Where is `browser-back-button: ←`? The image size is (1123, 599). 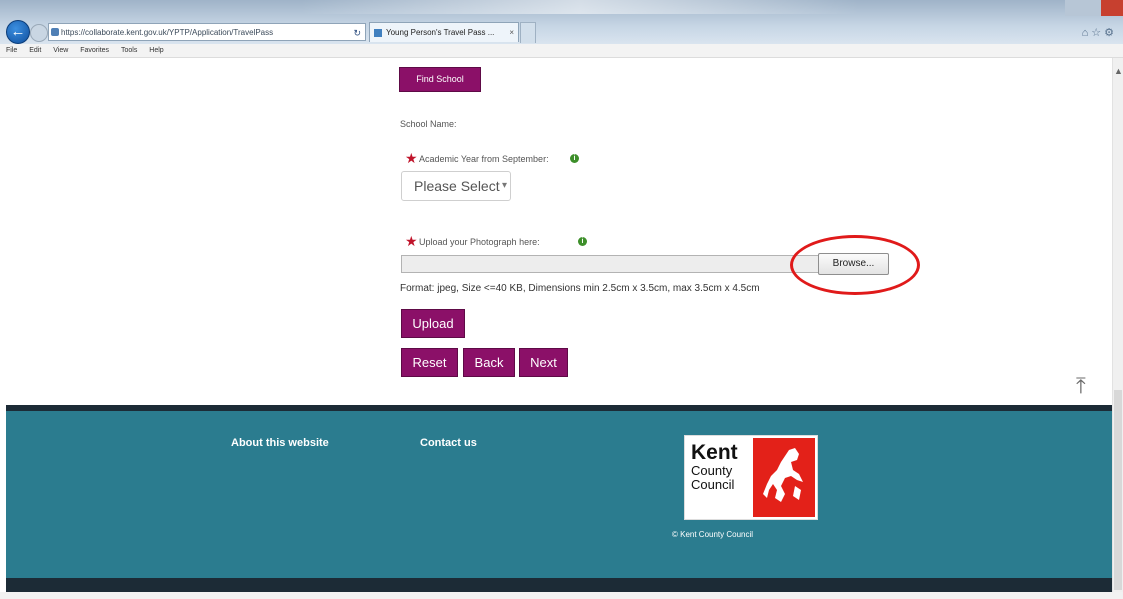
browser-back-button: ← is located at coordinates (18, 32).